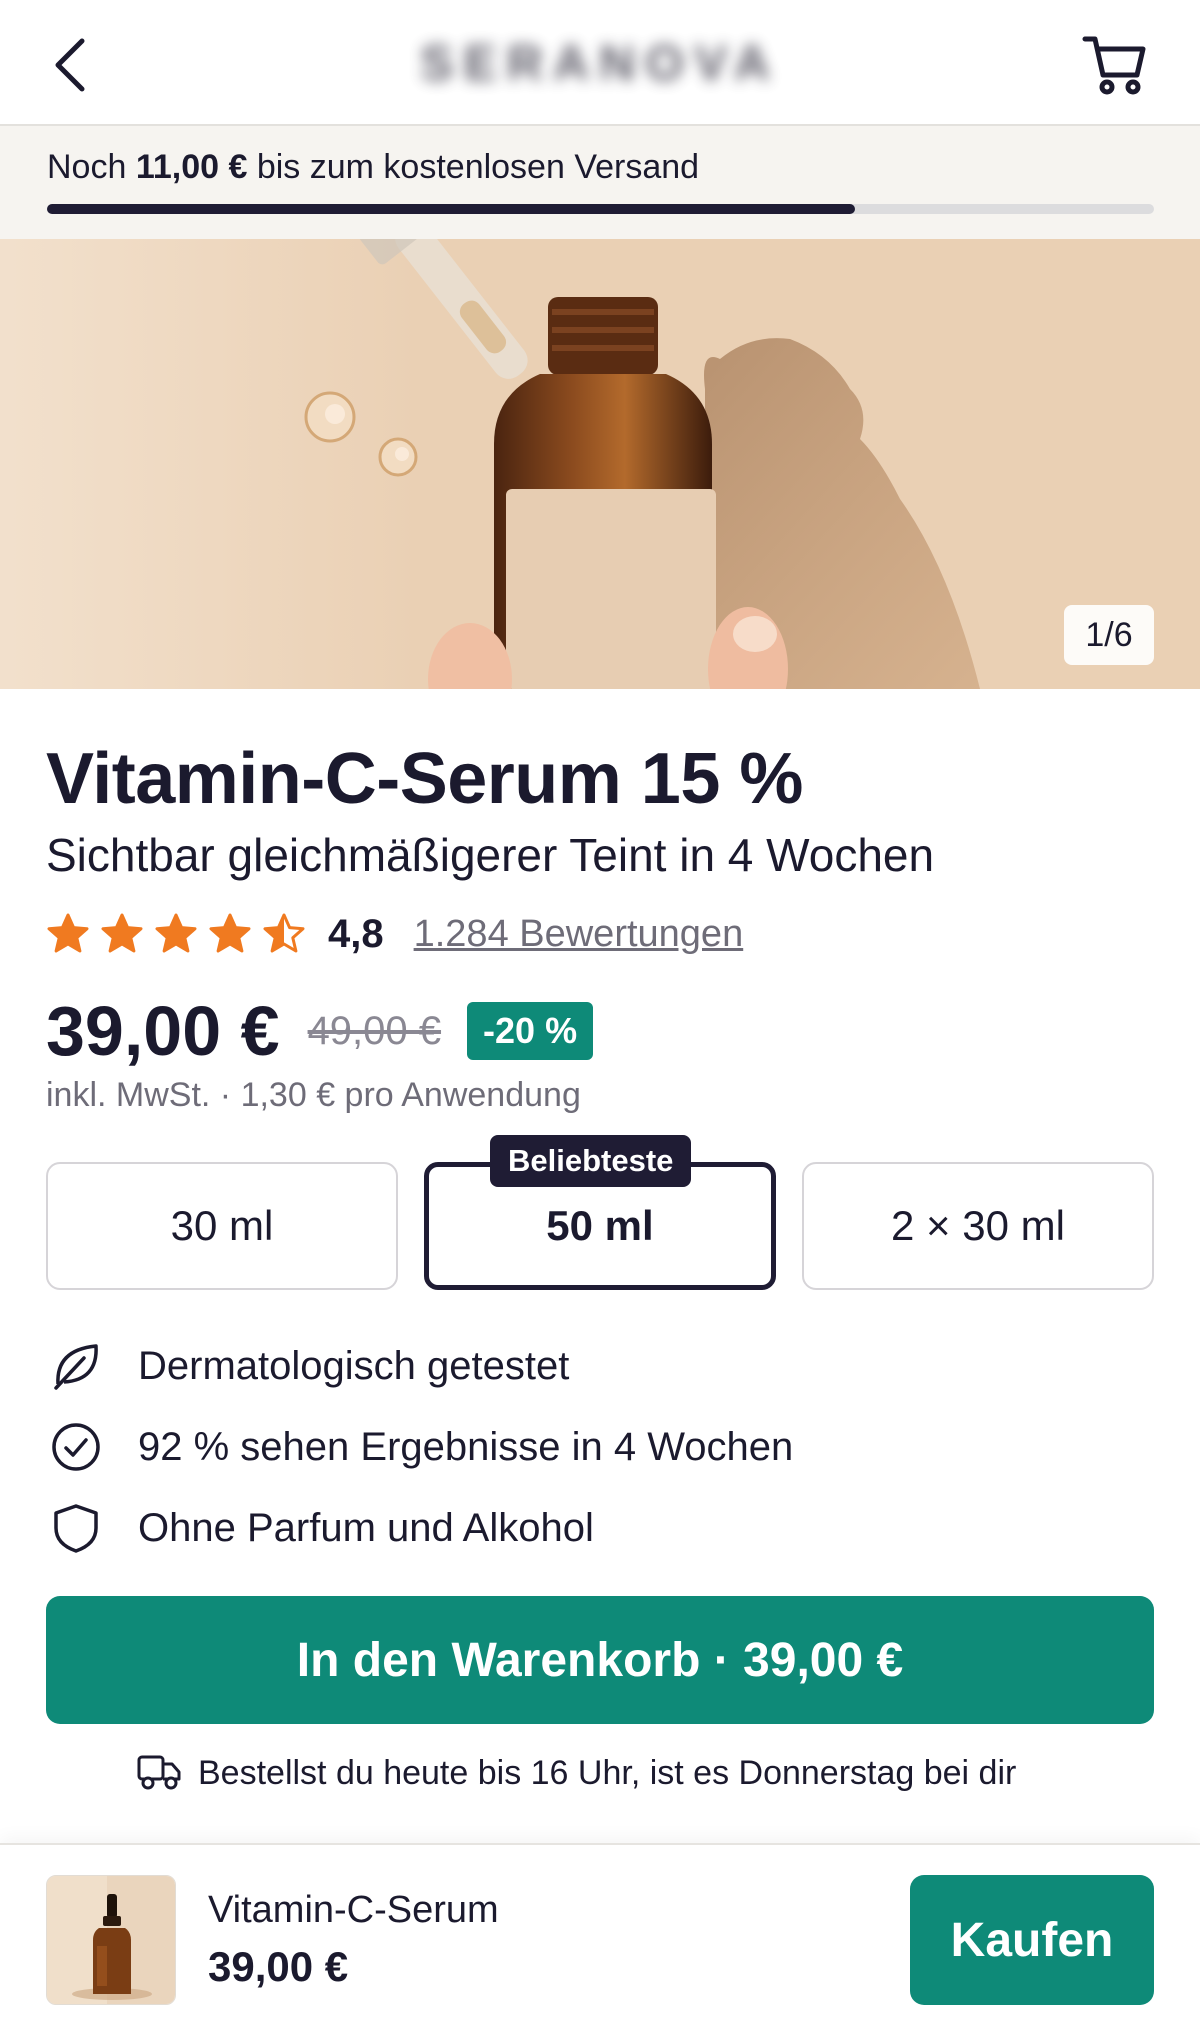 The image size is (1200, 2033). I want to click on feature-text: 92 % sehen Ergebnisse in 4 Wochen, so click(466, 1446).